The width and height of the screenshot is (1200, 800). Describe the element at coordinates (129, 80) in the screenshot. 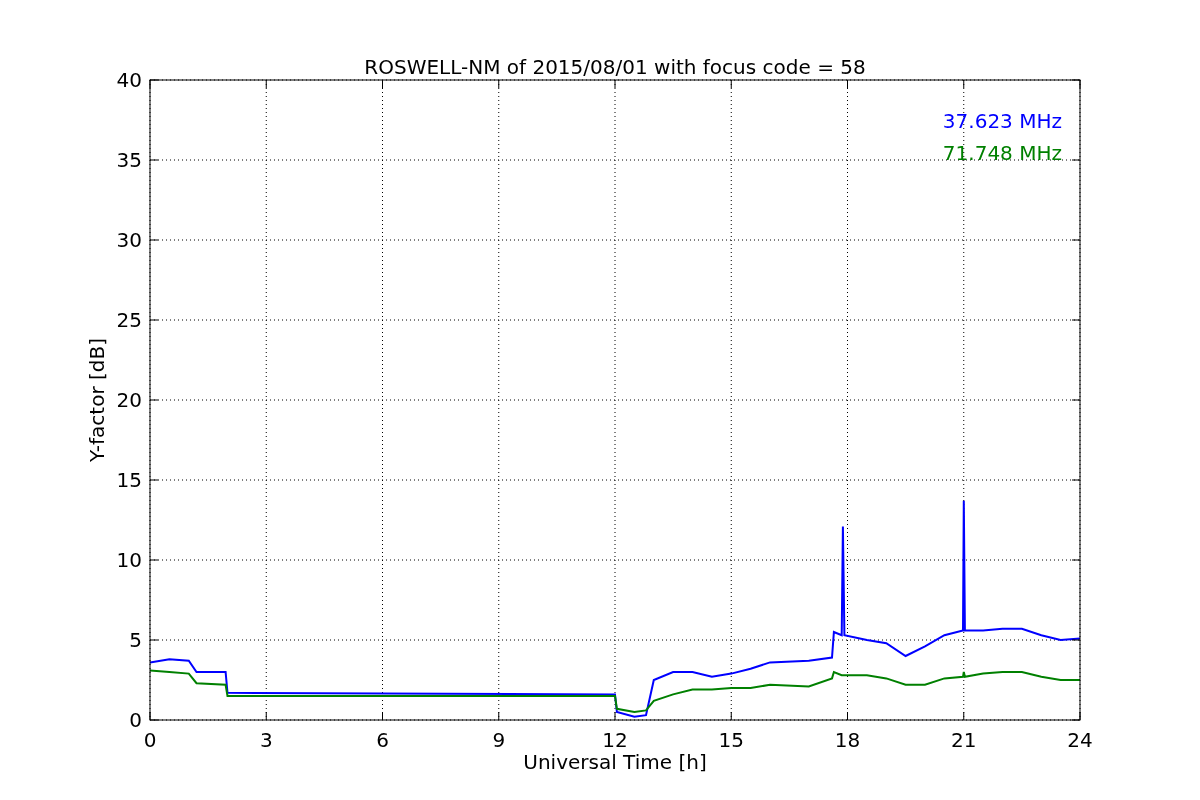

I see `y-tick-label: 40` at that location.